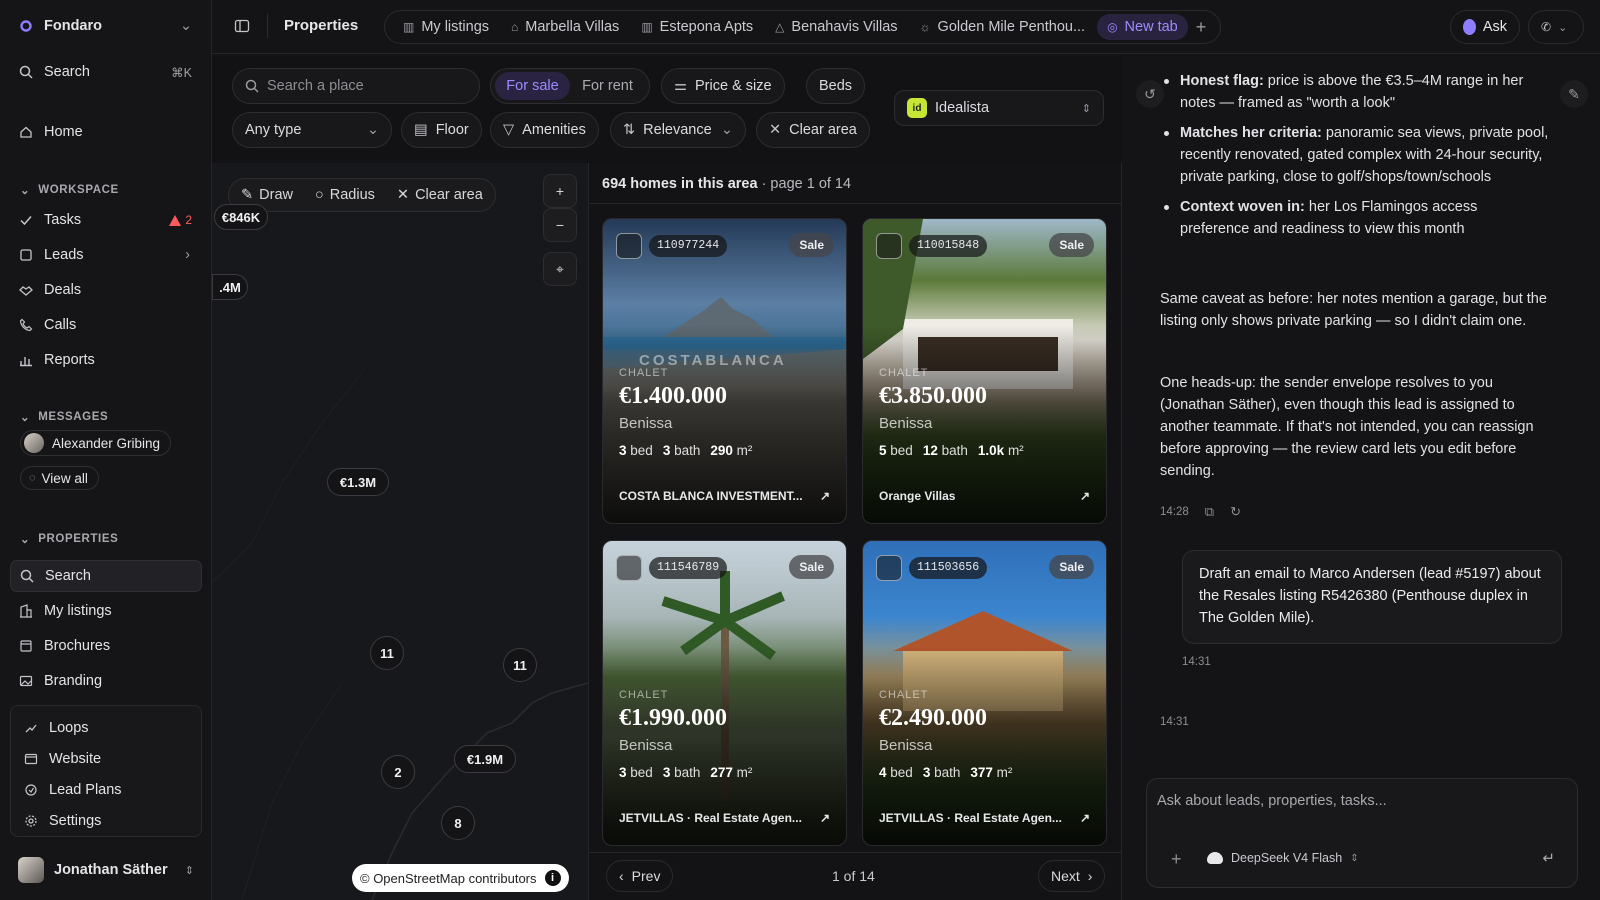 The height and width of the screenshot is (900, 1600). What do you see at coordinates (1004, 772) in the screenshot?
I see `size-unit: m²` at bounding box center [1004, 772].